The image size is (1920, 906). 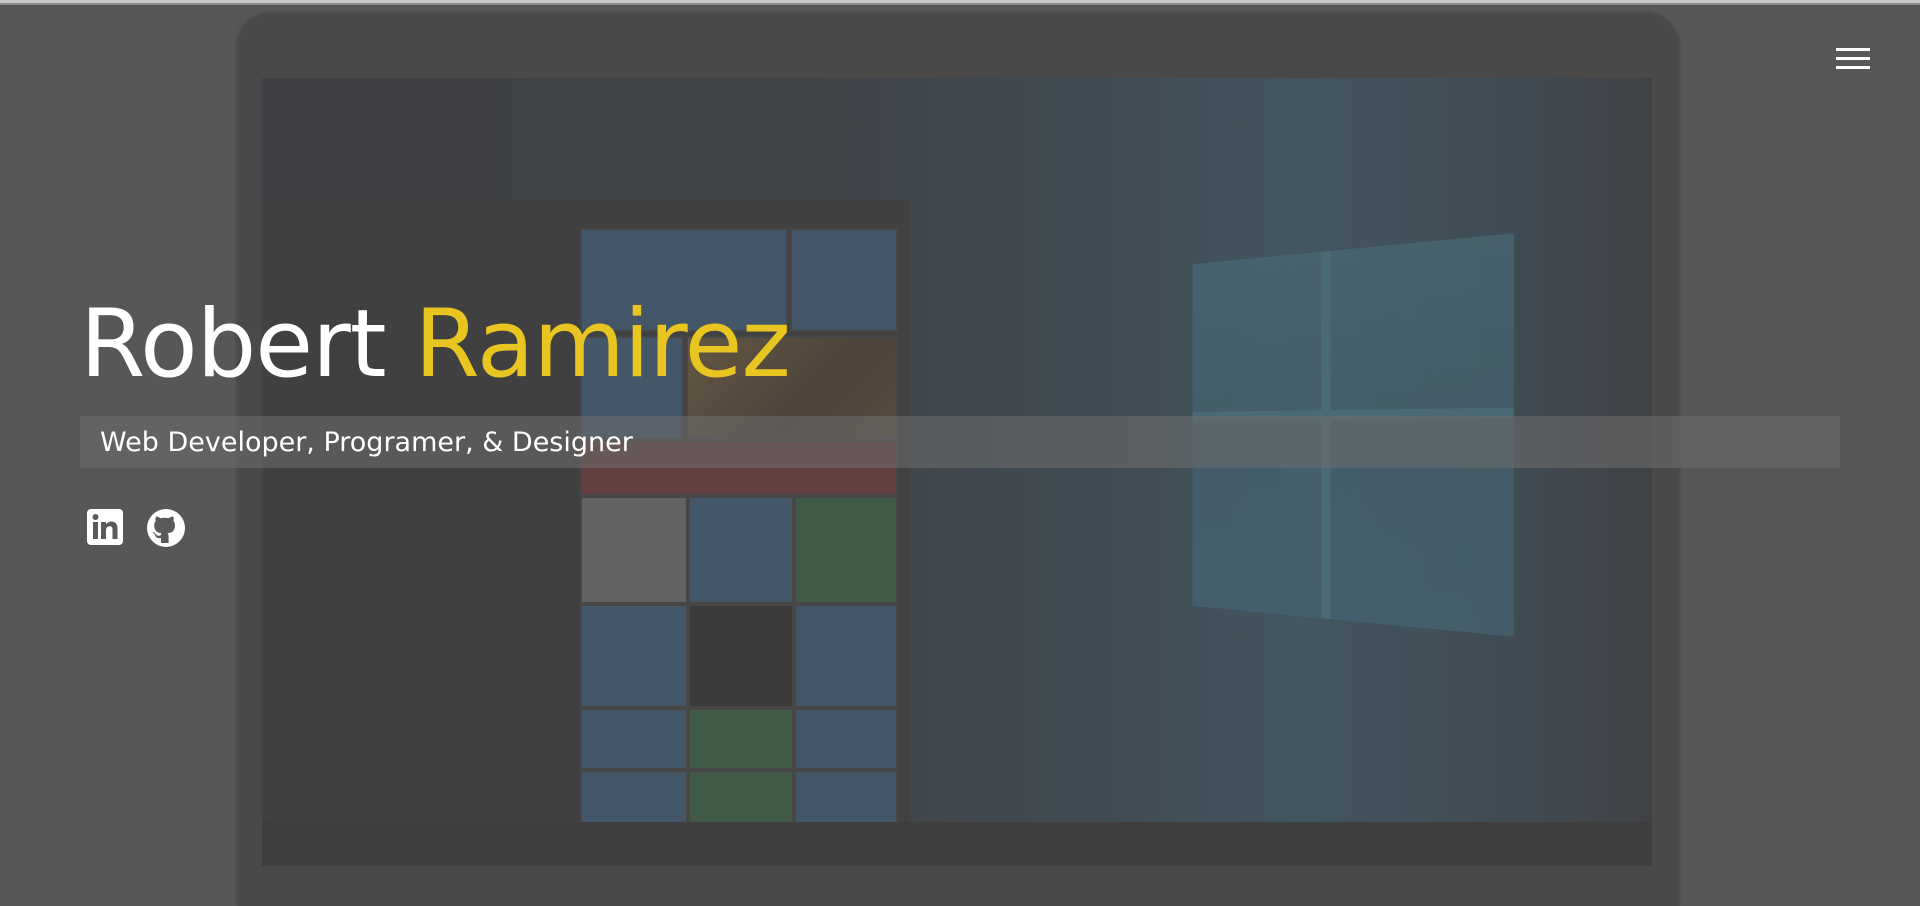 I want to click on hamburger-menu-icon, so click(x=1853, y=61).